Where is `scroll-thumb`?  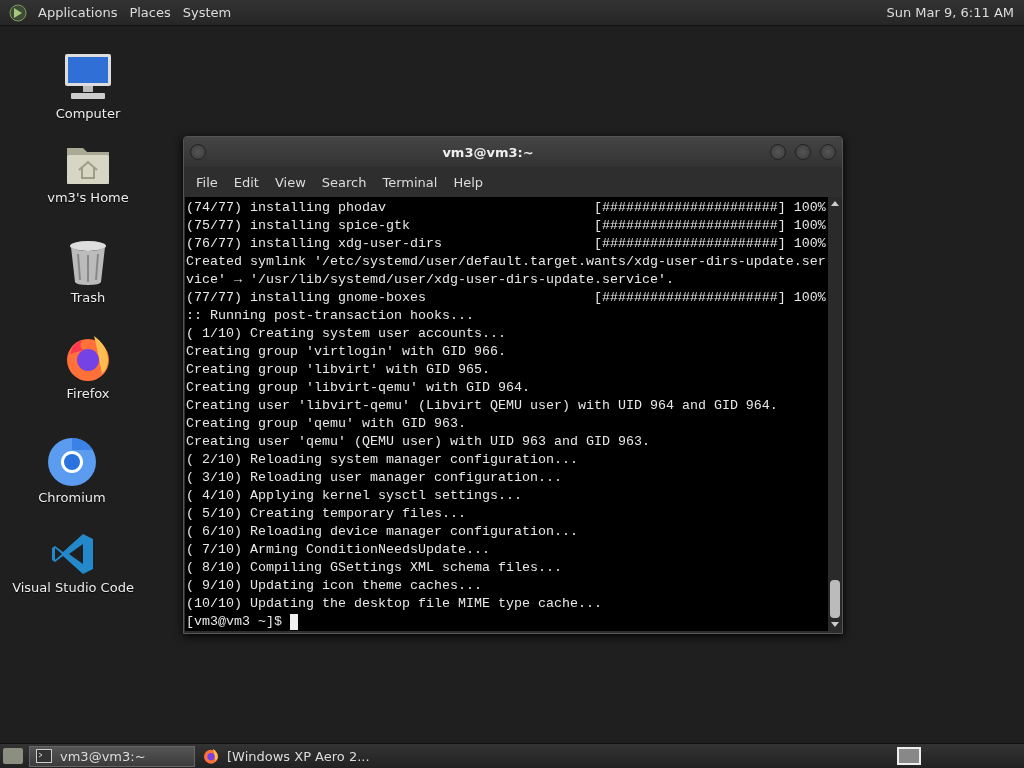 scroll-thumb is located at coordinates (835, 599).